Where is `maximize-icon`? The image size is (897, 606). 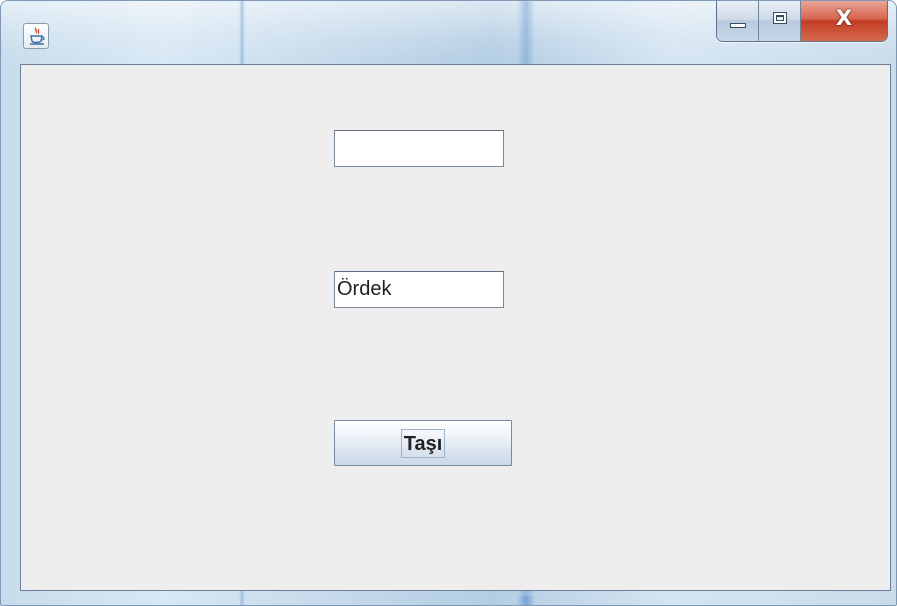
maximize-icon is located at coordinates (780, 18).